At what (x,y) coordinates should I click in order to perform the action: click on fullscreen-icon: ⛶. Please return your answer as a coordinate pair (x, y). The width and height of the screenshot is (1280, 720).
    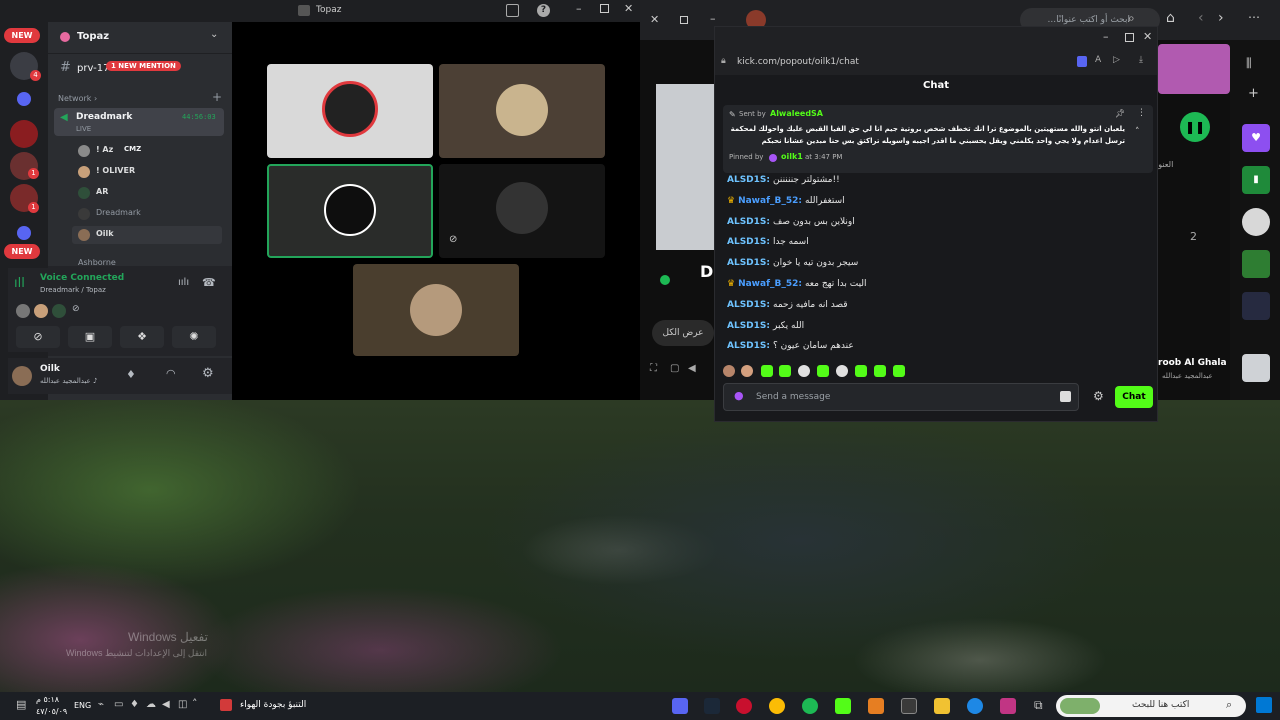
    Looking at the image, I should click on (653, 368).